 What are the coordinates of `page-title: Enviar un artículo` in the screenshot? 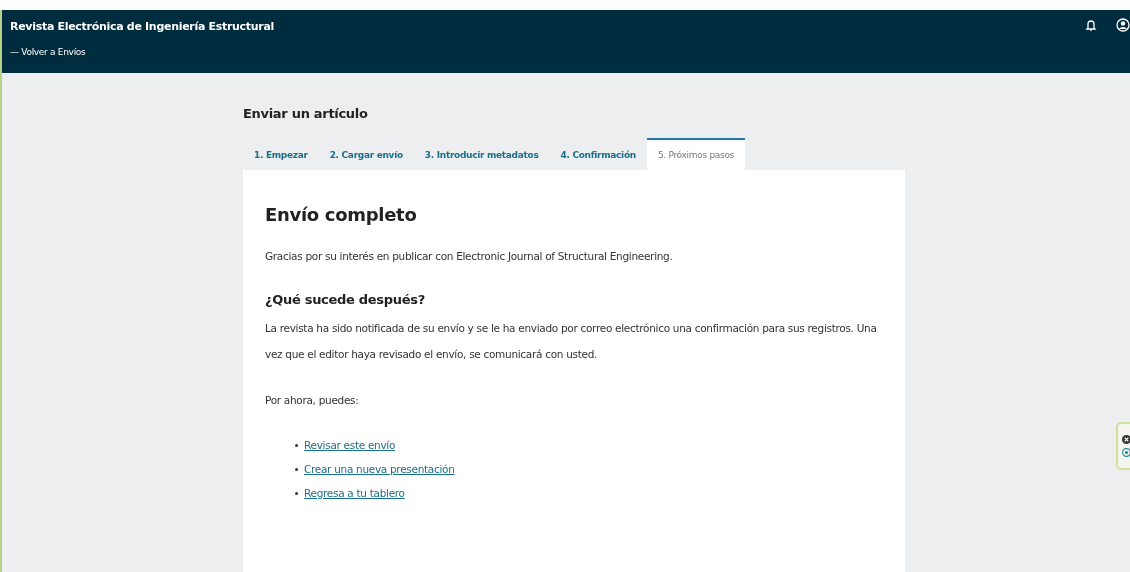 It's located at (305, 113).